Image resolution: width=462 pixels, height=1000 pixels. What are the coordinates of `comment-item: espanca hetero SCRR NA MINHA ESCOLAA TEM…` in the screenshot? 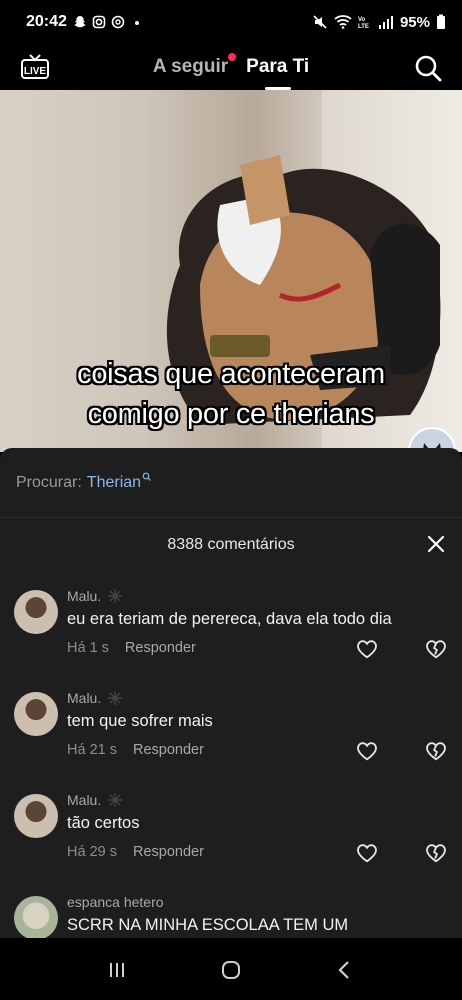 It's located at (231, 911).